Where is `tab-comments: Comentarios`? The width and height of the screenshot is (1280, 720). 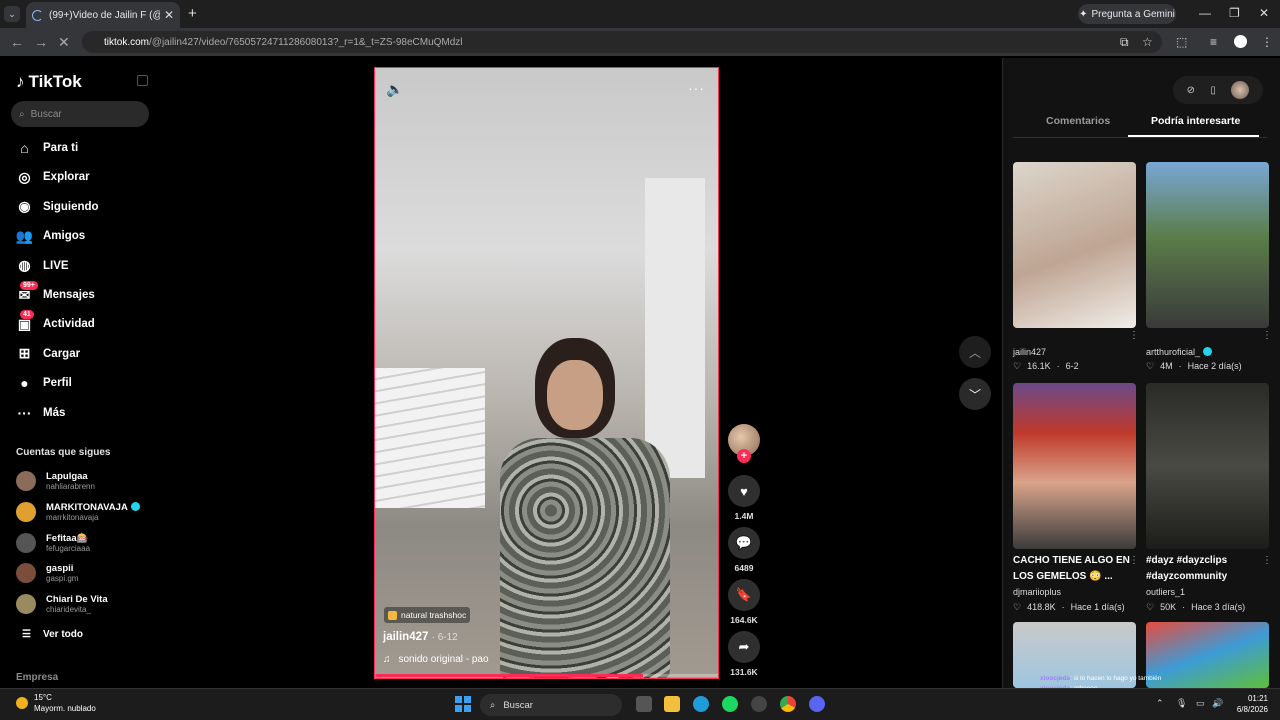 tab-comments: Comentarios is located at coordinates (1078, 121).